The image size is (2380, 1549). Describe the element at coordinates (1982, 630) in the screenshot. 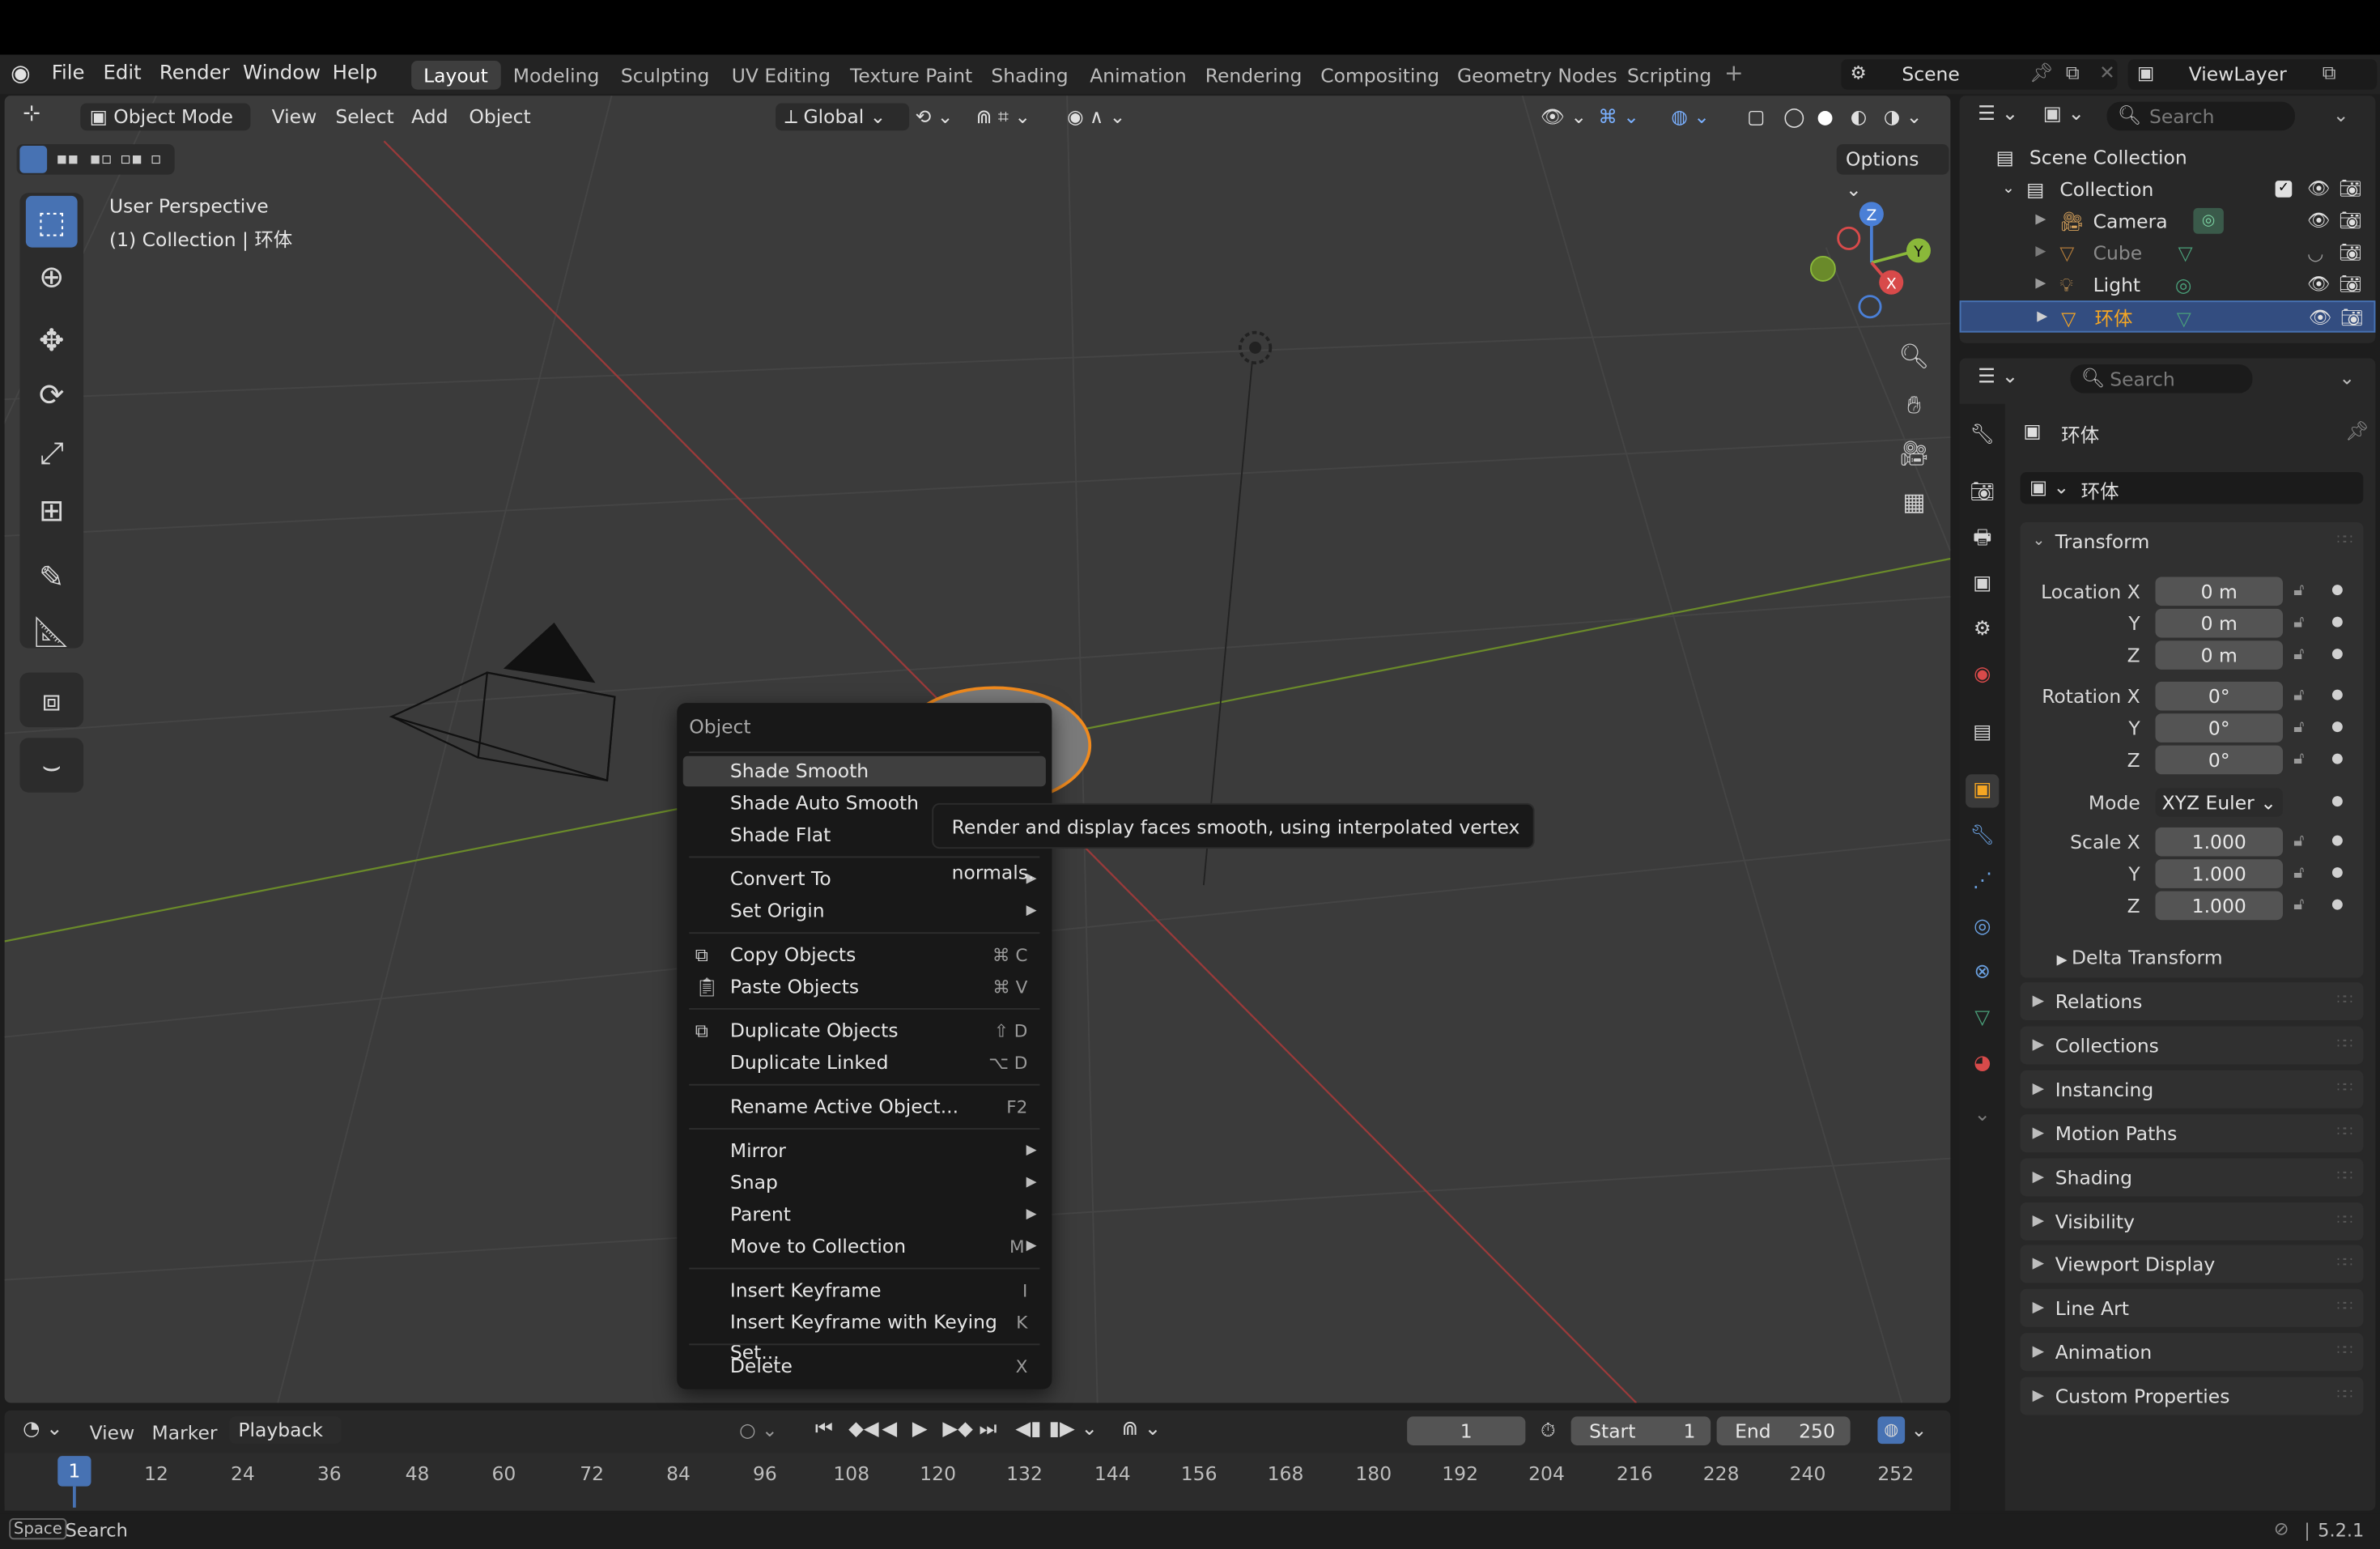

I see `scene-tab-icon: ⚙` at that location.